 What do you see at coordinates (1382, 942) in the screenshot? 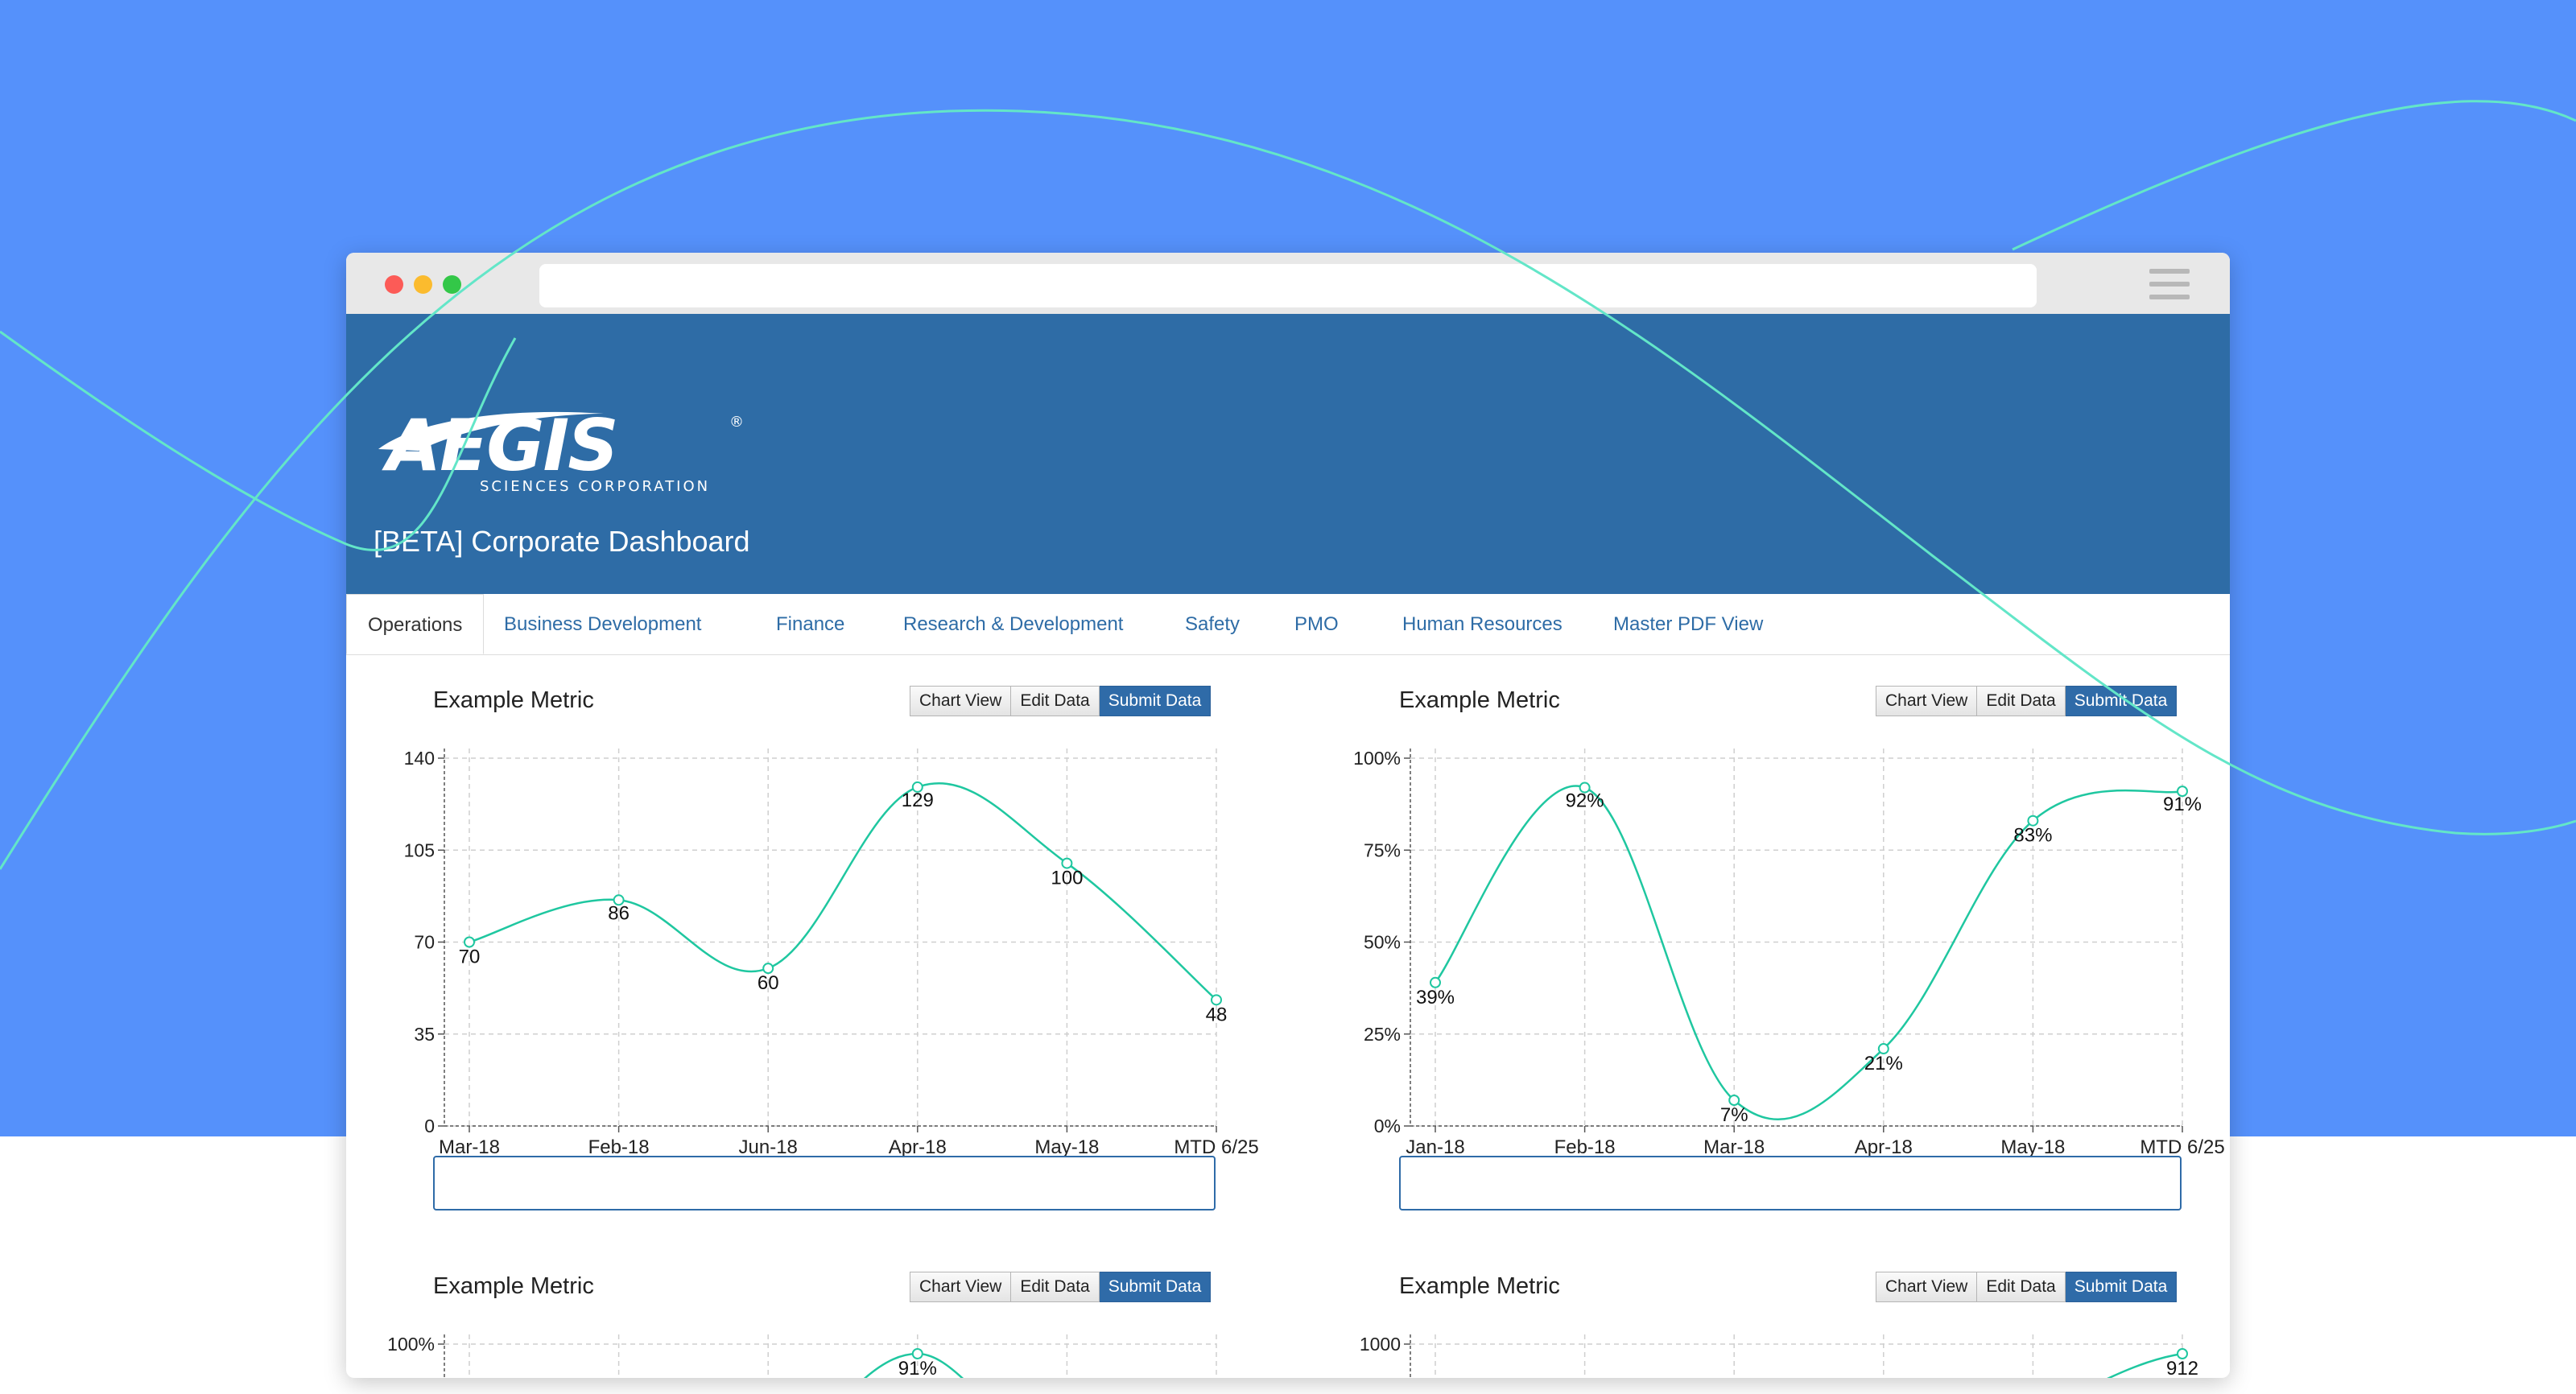
I see `y-tick-label: 50%` at bounding box center [1382, 942].